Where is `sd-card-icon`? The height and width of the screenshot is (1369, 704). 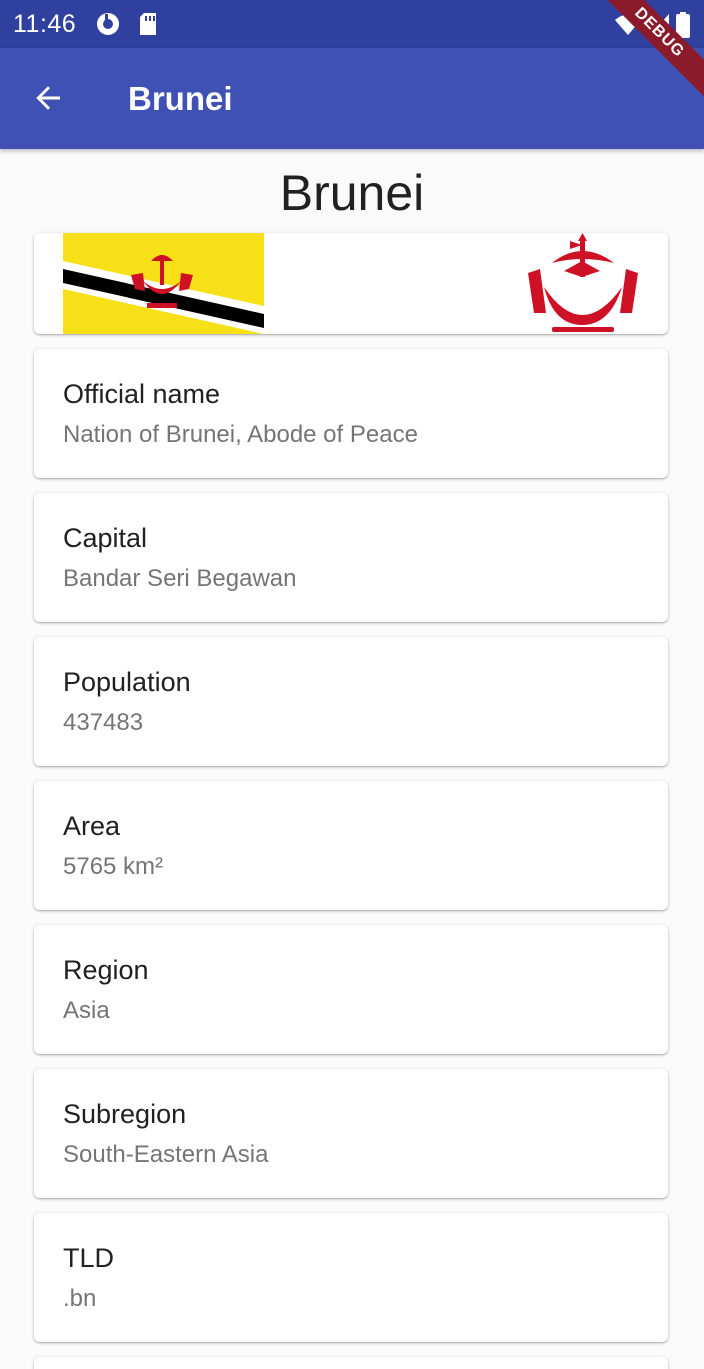
sd-card-icon is located at coordinates (148, 26).